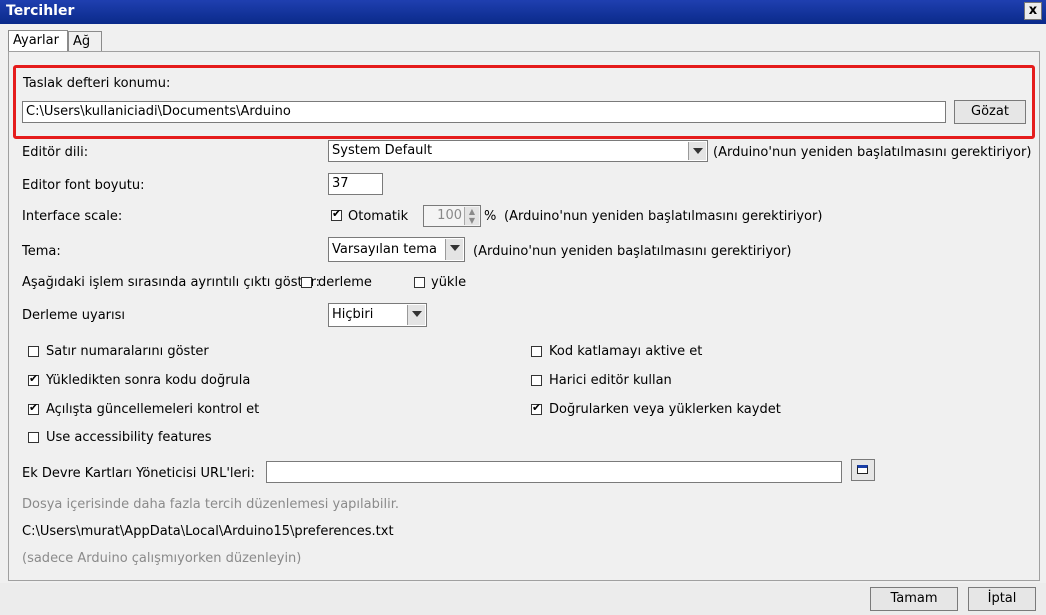 Image resolution: width=1046 pixels, height=615 pixels. I want to click on scale-spinner: 100 ▲ ▼, so click(452, 216).